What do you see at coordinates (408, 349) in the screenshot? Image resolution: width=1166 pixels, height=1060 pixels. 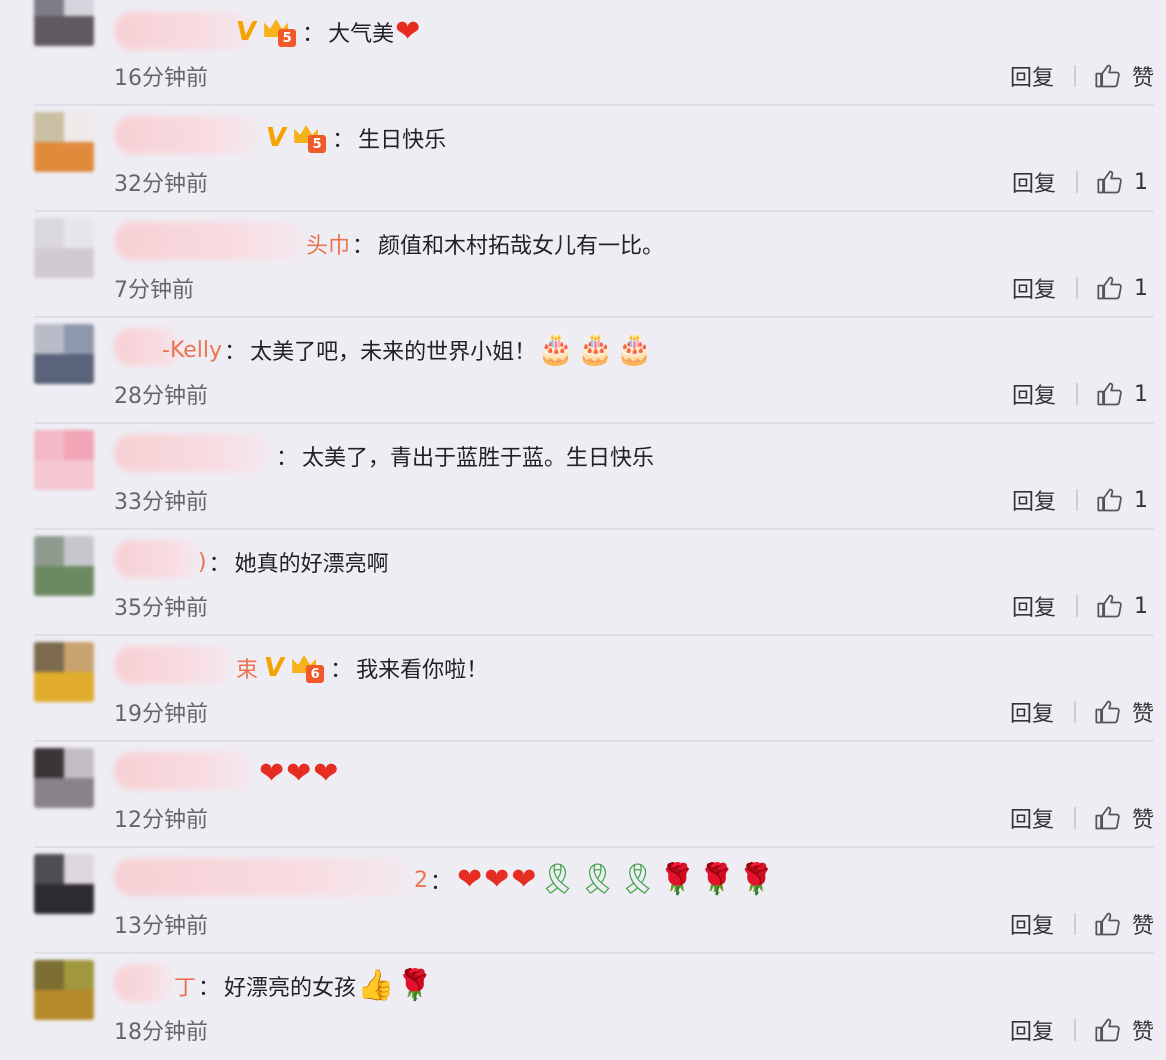 I see `comment-line: -Kelly ： 太美了吧，未来的世界小姐！ 🎂 🎂 🎂` at bounding box center [408, 349].